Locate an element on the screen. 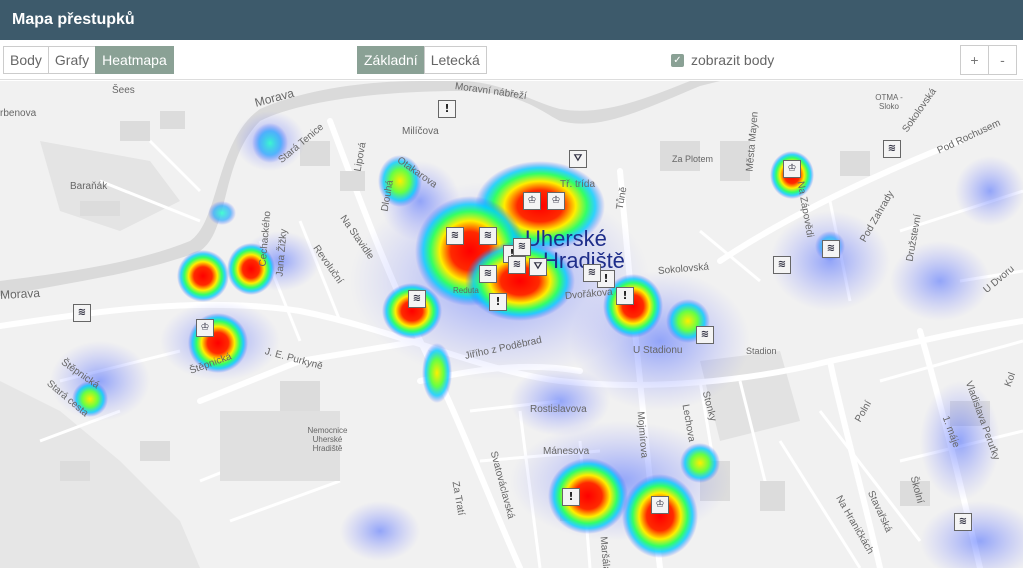  map-label: Šees is located at coordinates (123, 90).